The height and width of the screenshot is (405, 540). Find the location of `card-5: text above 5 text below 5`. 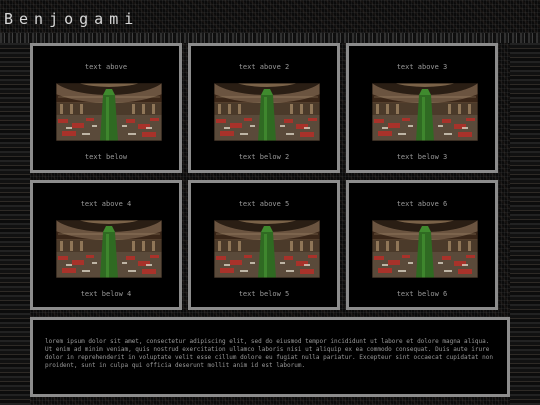

card-5: text above 5 text below 5 is located at coordinates (264, 245).